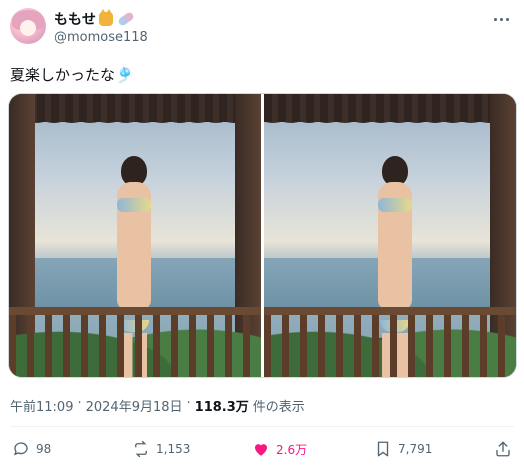 This screenshot has height=471, width=524. What do you see at coordinates (41, 405) in the screenshot?
I see `tweet-time: 午前11:09` at bounding box center [41, 405].